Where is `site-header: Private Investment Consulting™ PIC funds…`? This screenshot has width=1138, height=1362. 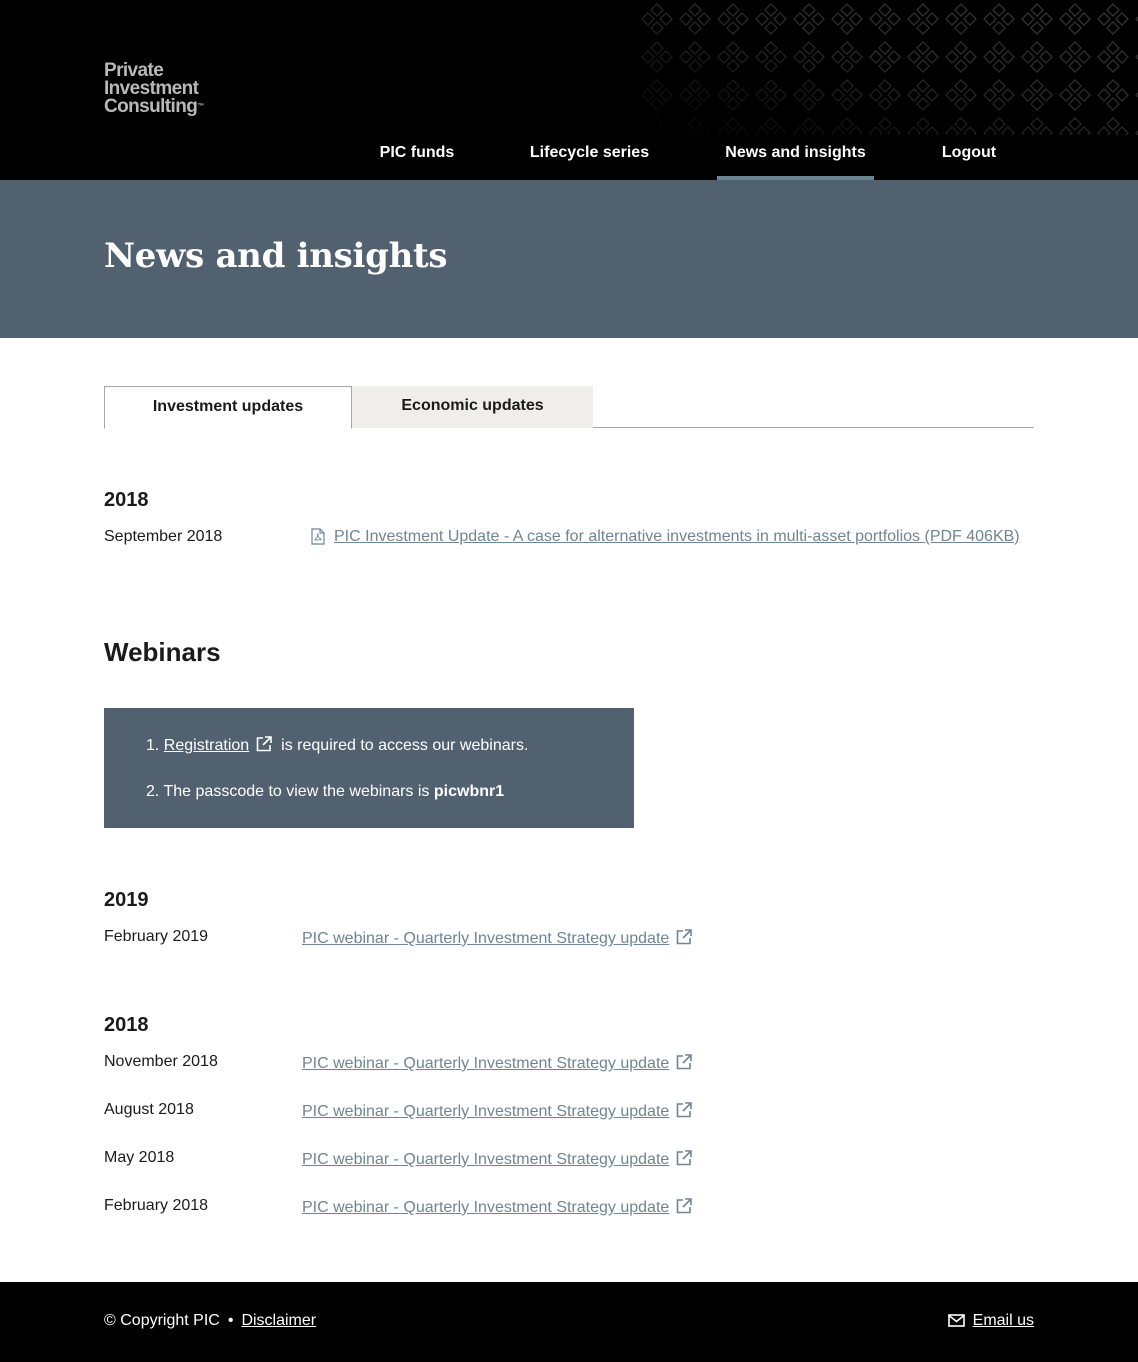 site-header: Private Investment Consulting™ PIC funds… is located at coordinates (569, 90).